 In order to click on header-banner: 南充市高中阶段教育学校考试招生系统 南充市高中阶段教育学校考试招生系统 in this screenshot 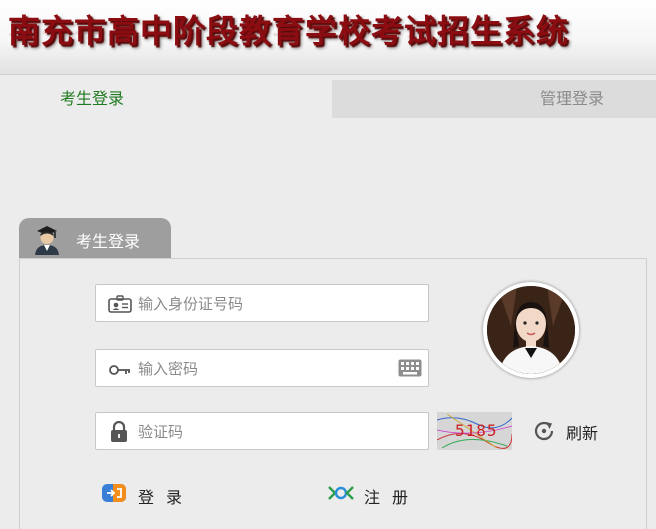, I will do `click(328, 37)`.